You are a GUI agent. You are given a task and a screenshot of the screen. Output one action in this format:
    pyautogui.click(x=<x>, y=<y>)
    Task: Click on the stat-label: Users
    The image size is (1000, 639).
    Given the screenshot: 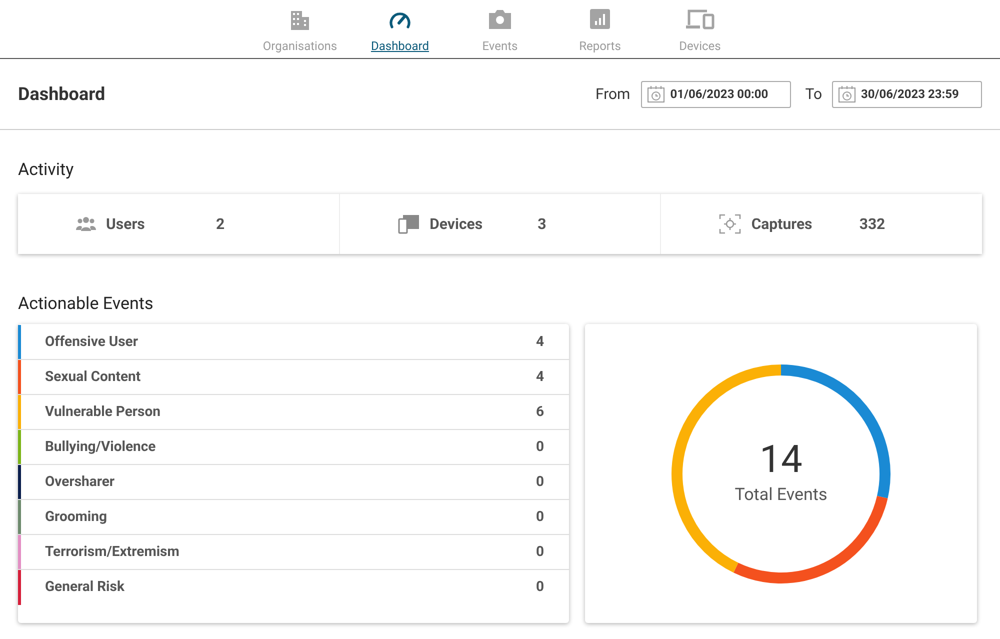 What is the action you would take?
    pyautogui.click(x=125, y=224)
    